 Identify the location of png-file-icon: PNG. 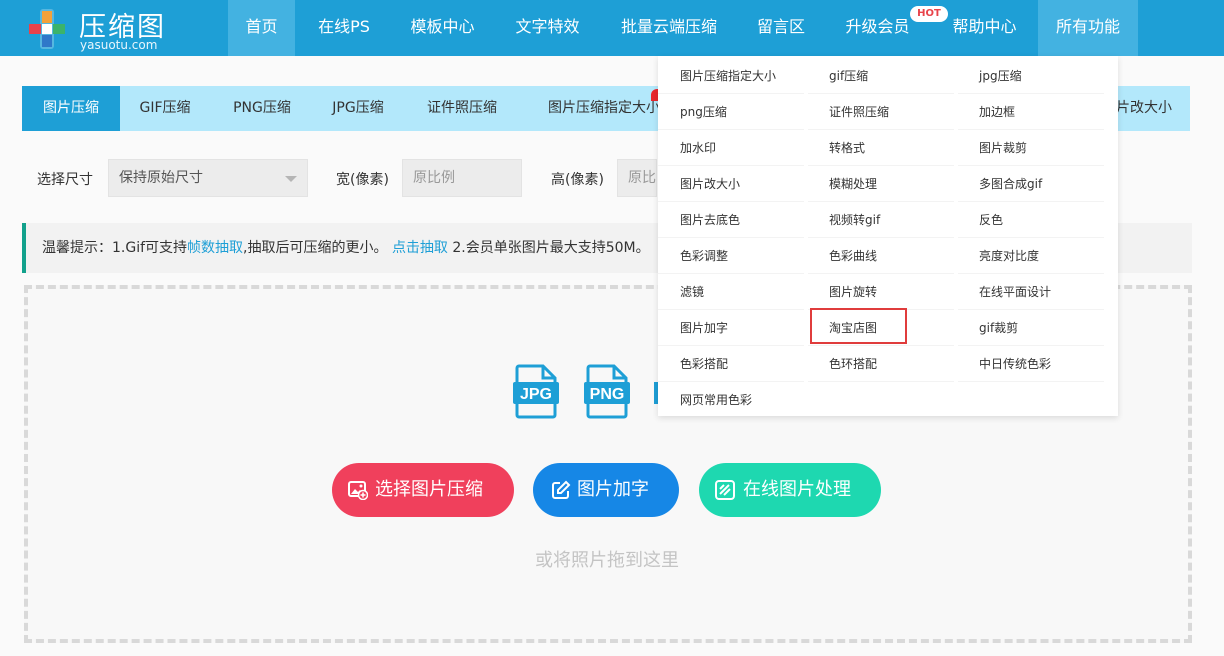
(607, 391).